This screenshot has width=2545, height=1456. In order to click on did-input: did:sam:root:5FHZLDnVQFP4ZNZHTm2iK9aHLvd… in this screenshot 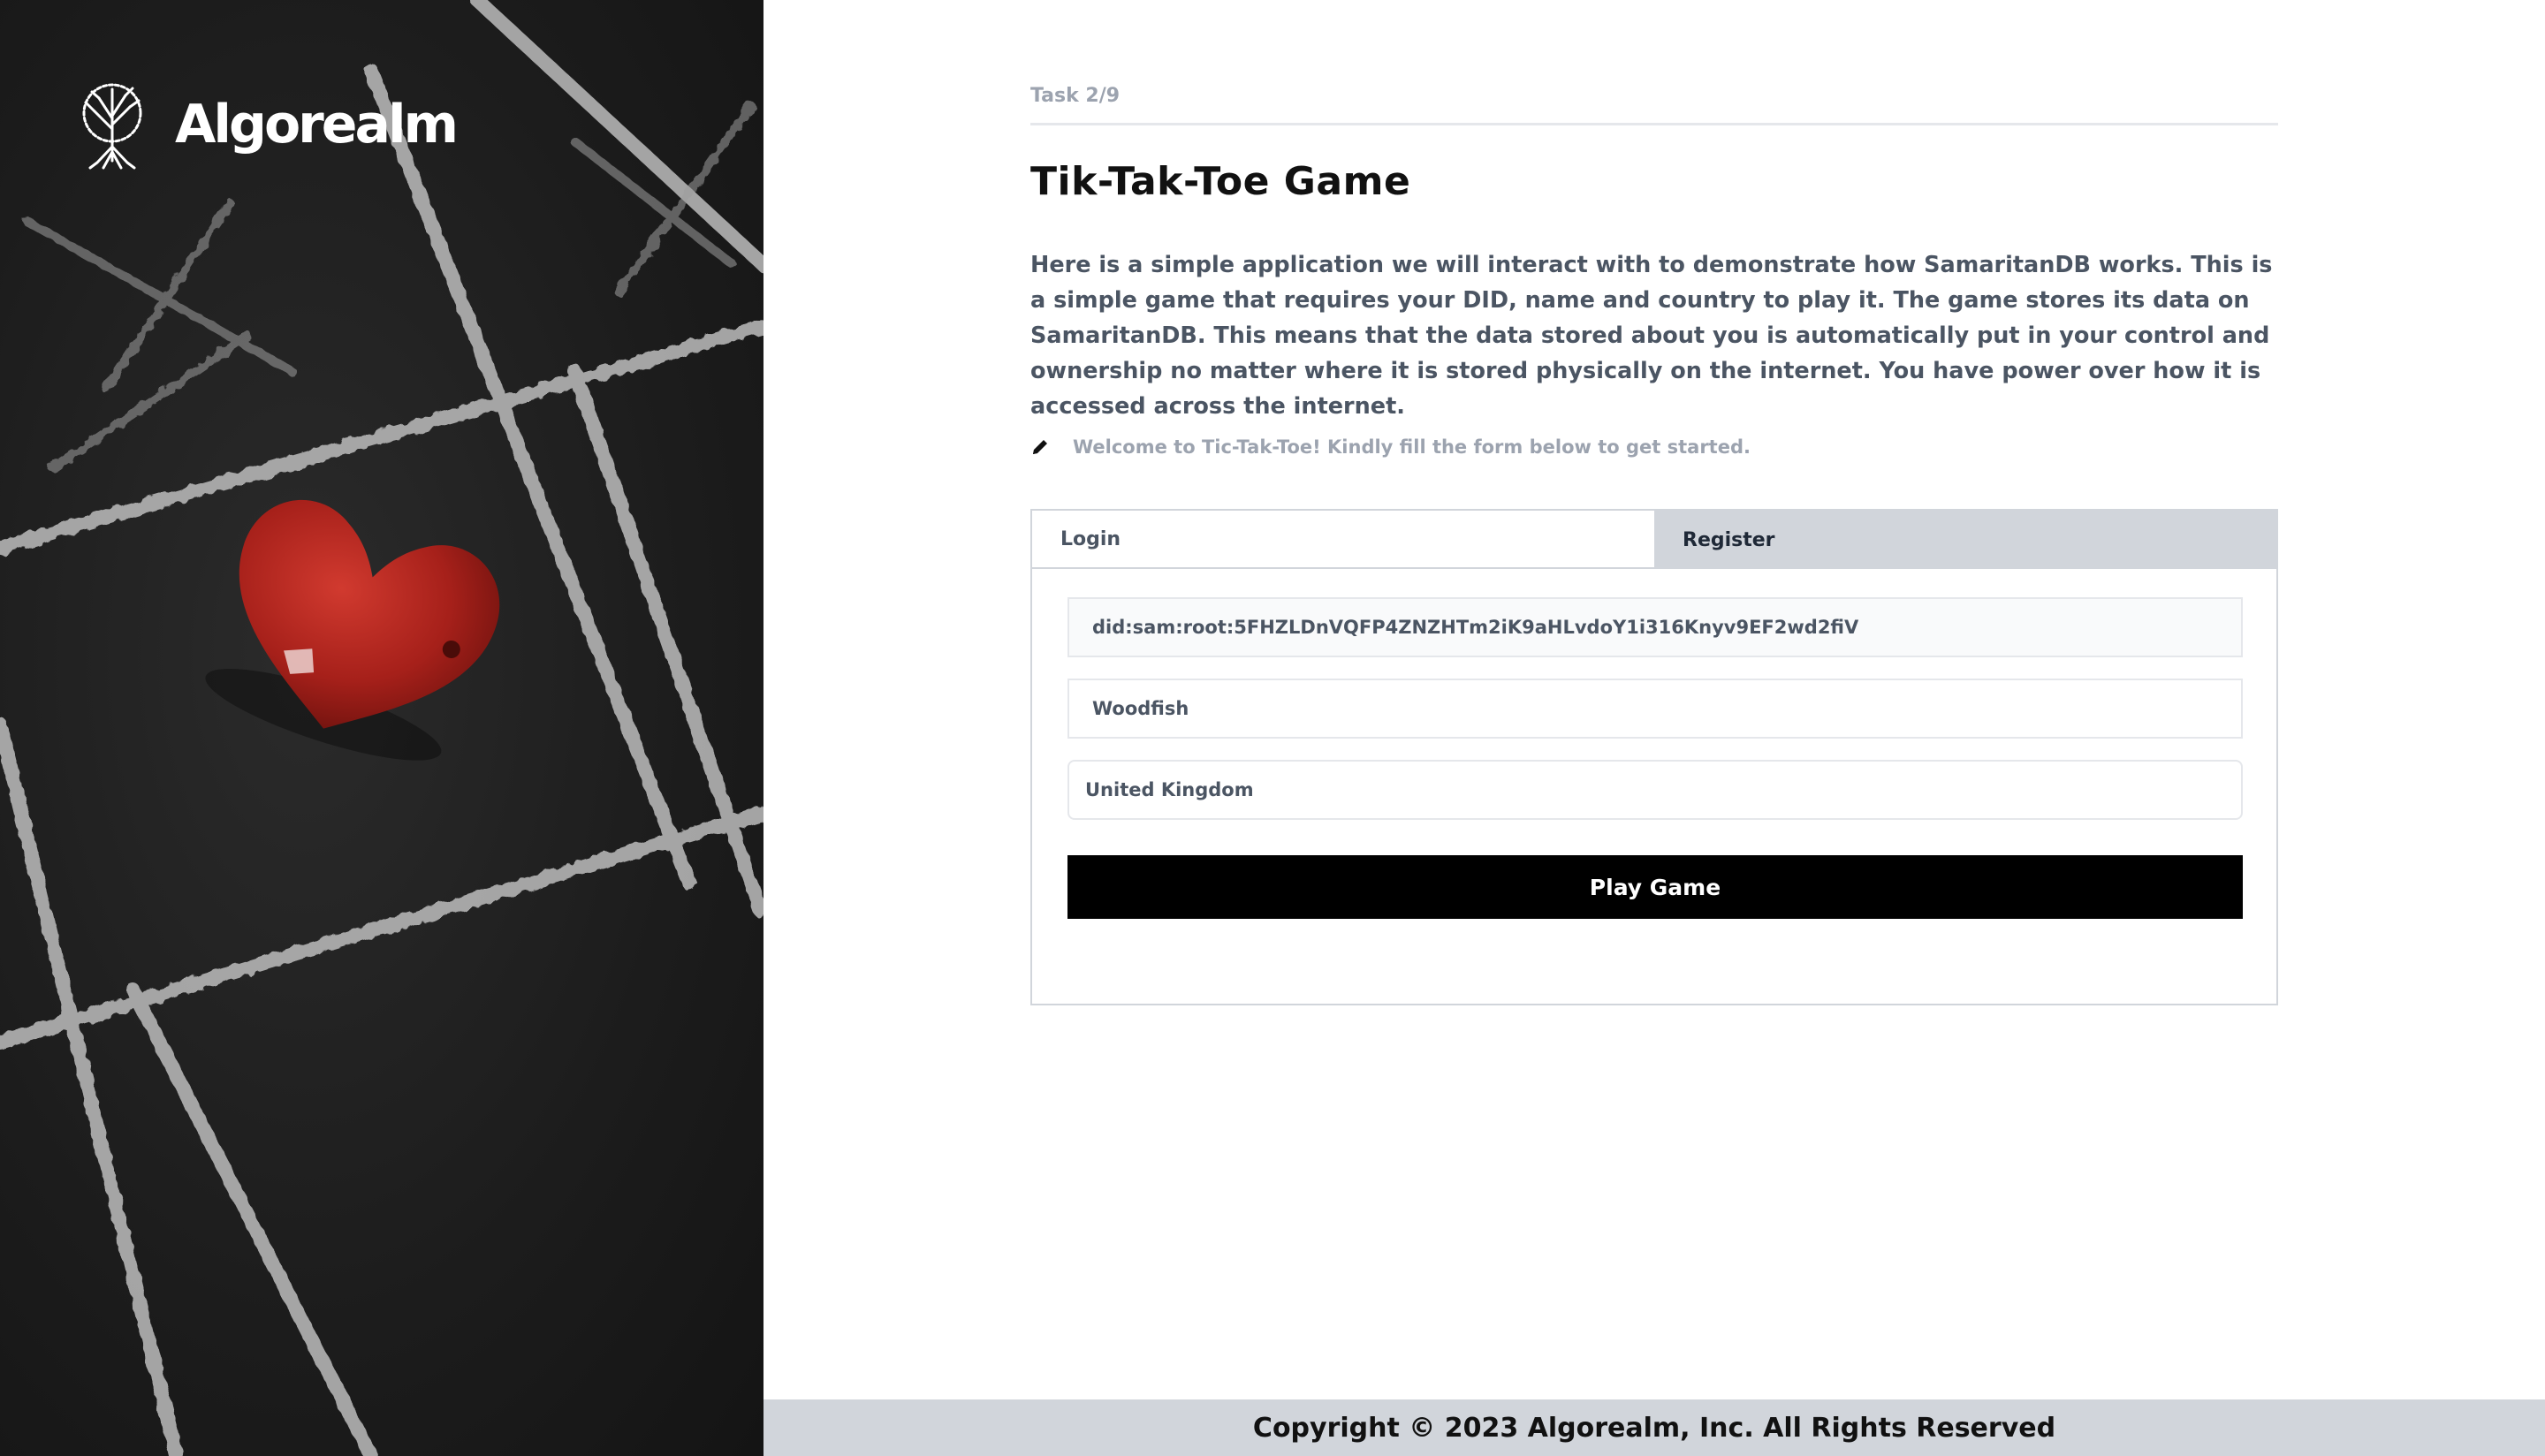, I will do `click(1655, 627)`.